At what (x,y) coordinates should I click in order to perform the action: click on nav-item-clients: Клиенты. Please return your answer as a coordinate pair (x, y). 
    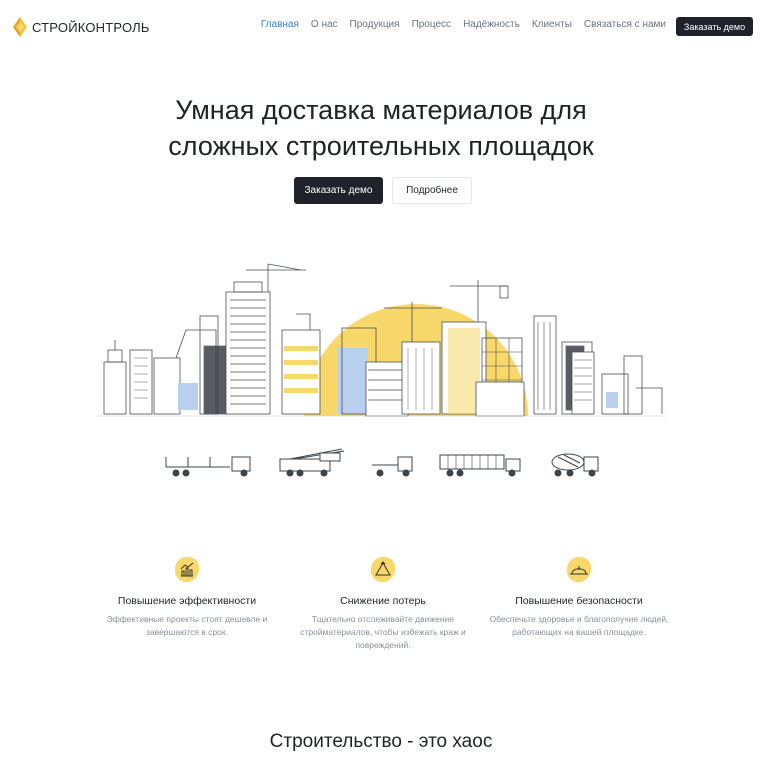
    Looking at the image, I should click on (552, 24).